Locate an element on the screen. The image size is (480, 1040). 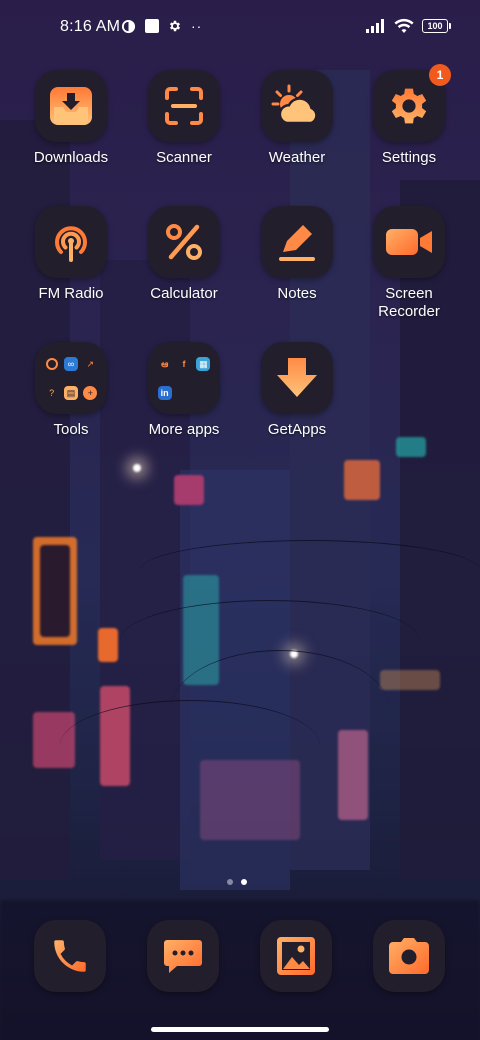
gear-icon is located at coordinates (175, 26).